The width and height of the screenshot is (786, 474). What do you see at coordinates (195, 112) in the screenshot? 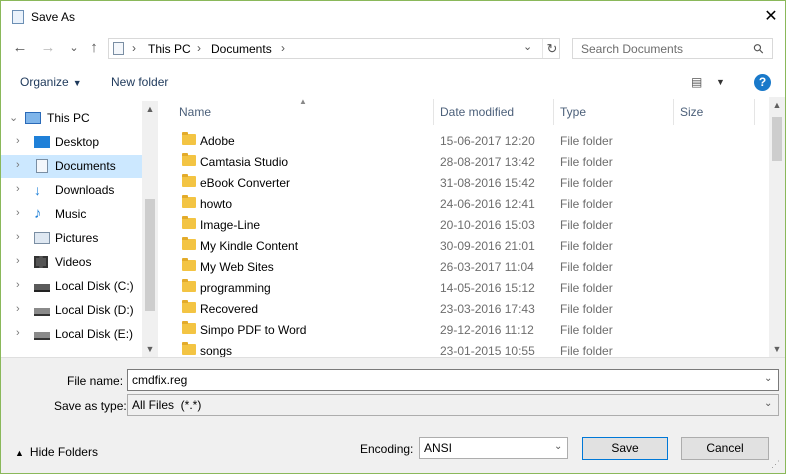
I see `column-header-name: Name` at bounding box center [195, 112].